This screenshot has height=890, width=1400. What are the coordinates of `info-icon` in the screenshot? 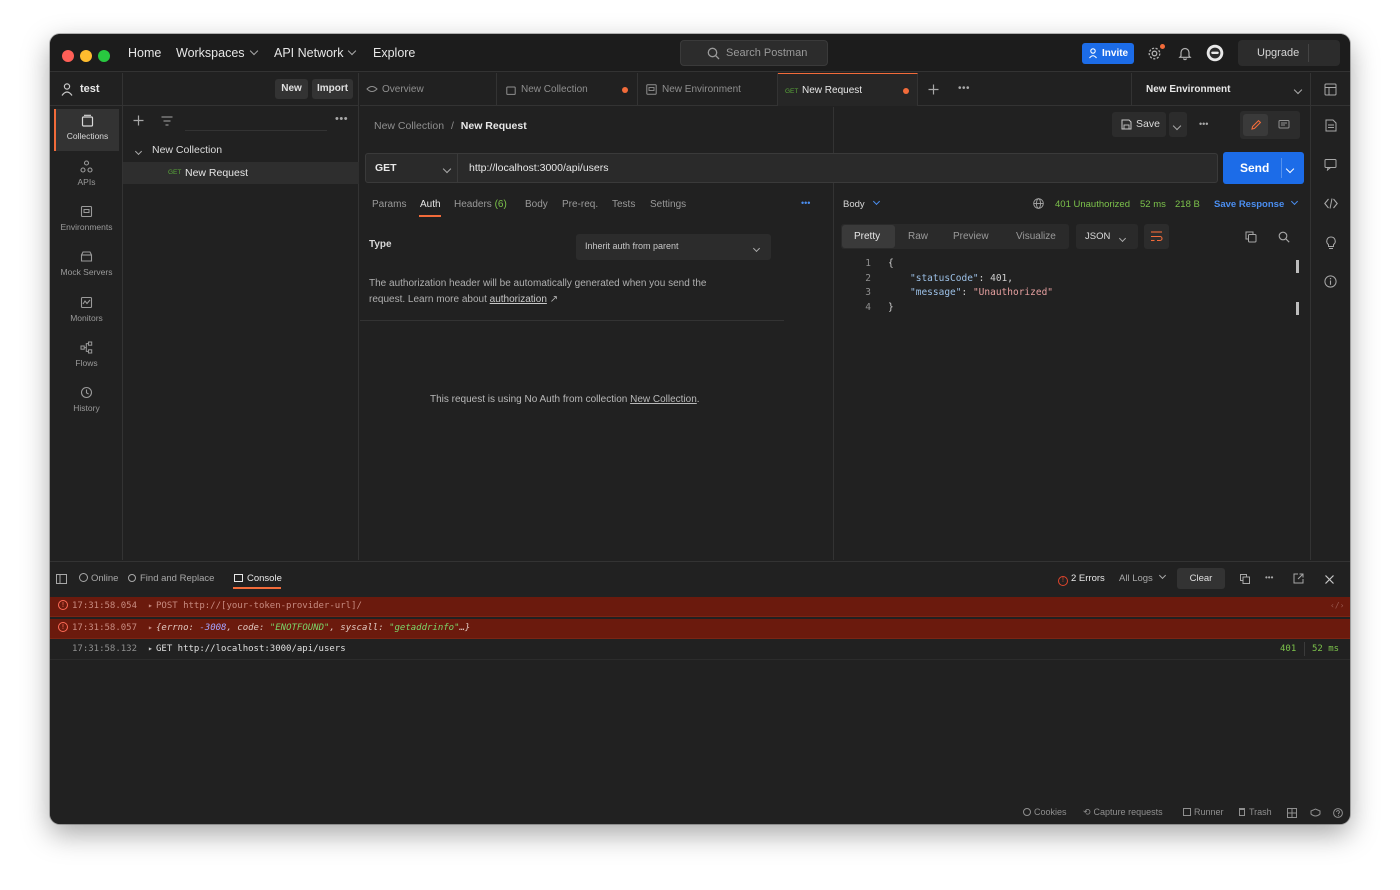 It's located at (1330, 281).